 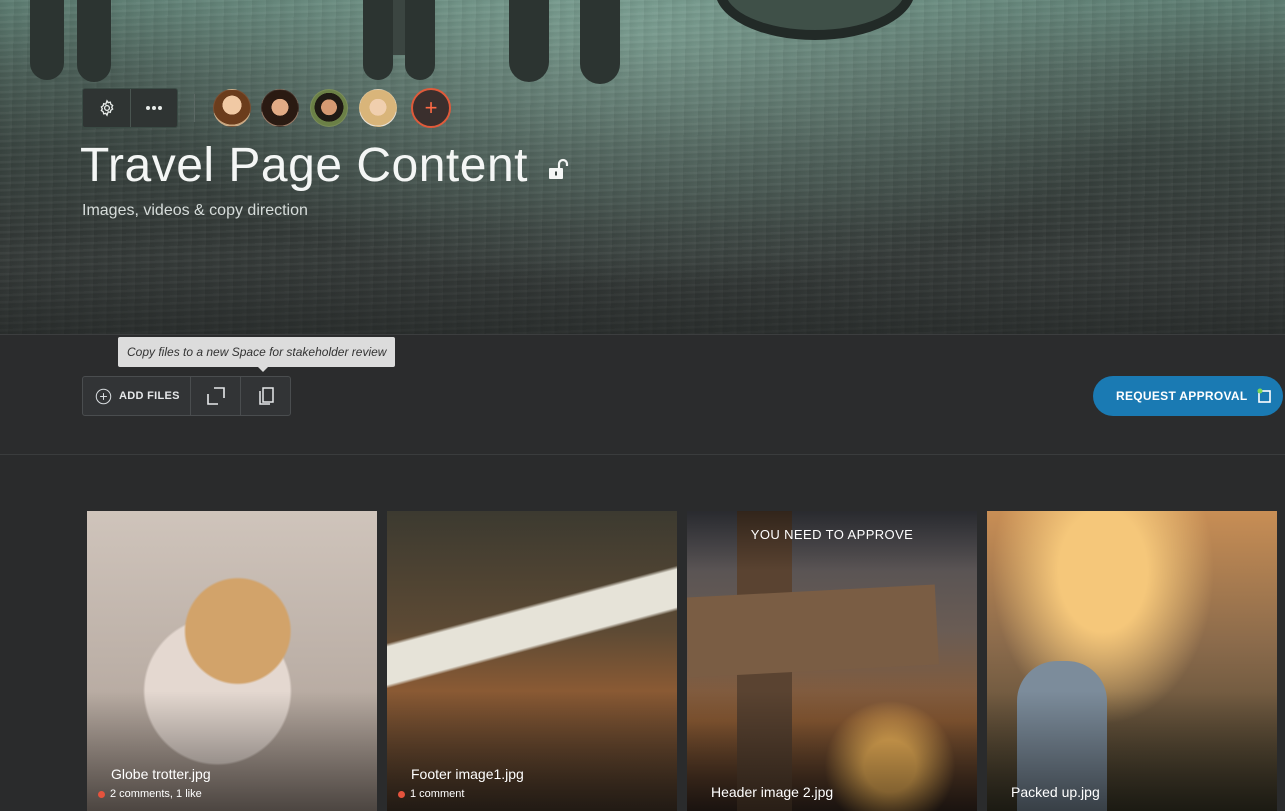 I want to click on file-name: Footer image1.jpg, so click(x=467, y=774).